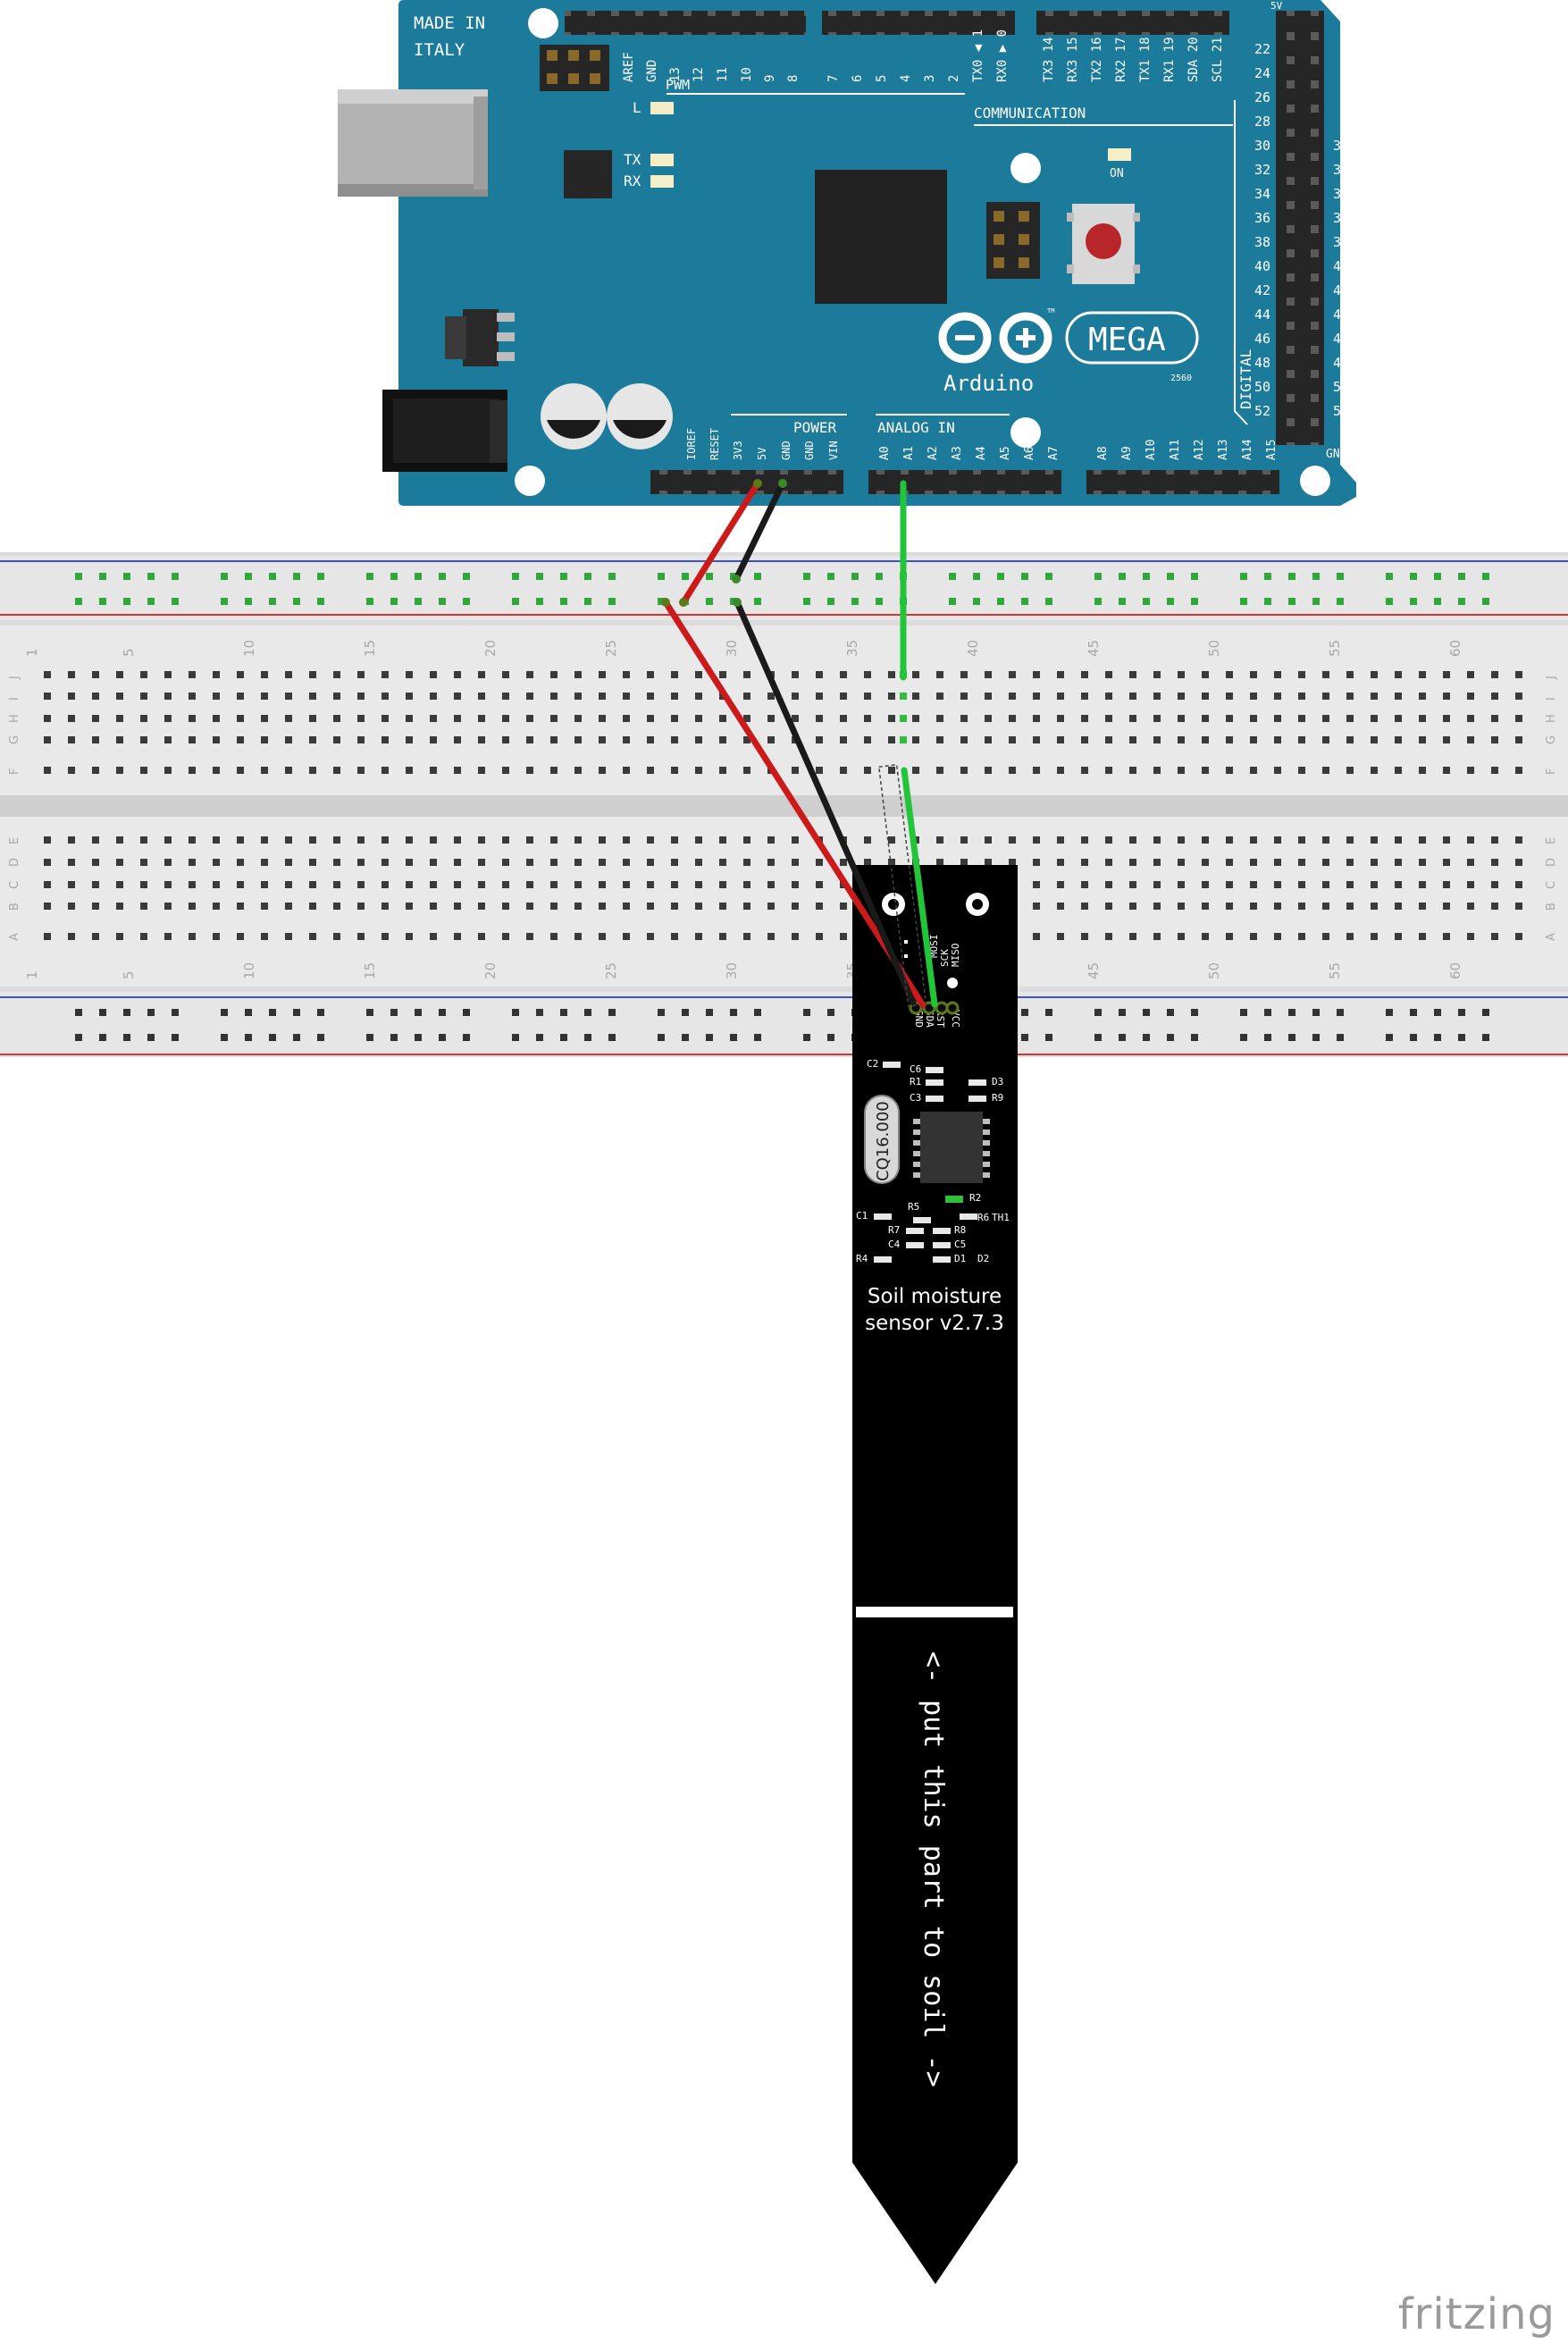  What do you see at coordinates (975, 1198) in the screenshot?
I see `component-label: R2` at bounding box center [975, 1198].